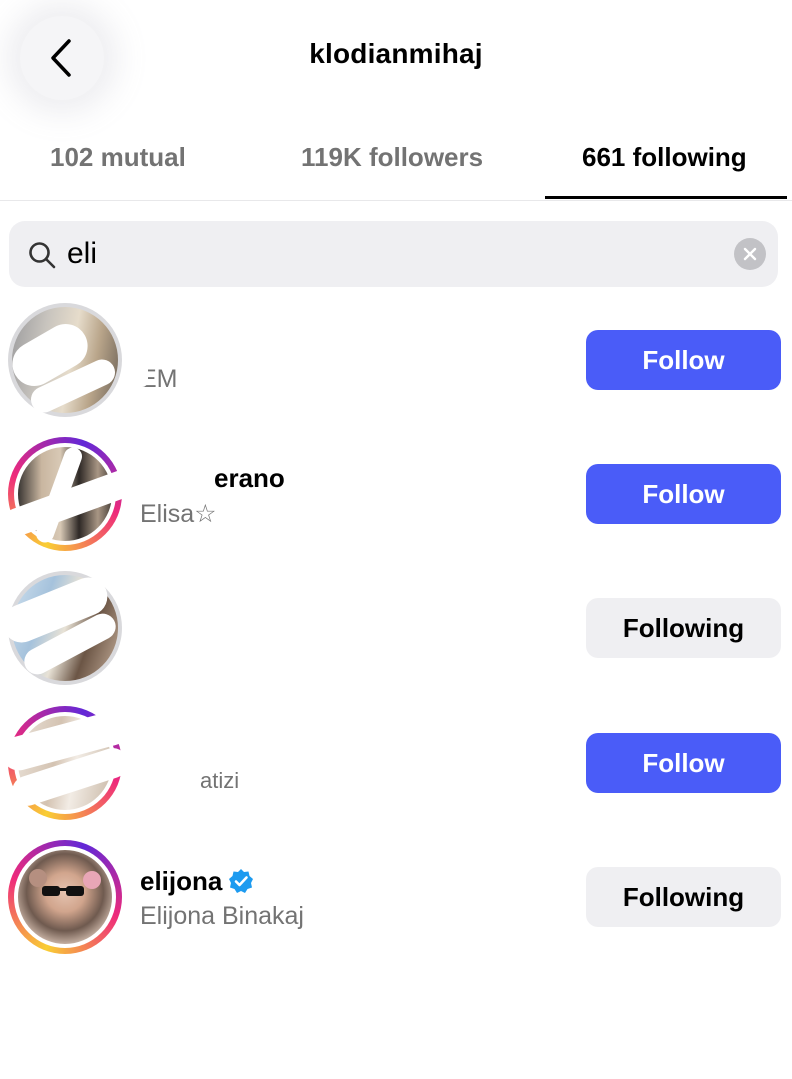 This screenshot has height=1079, width=792. I want to click on tab-mutual: 102 mutual, so click(118, 157).